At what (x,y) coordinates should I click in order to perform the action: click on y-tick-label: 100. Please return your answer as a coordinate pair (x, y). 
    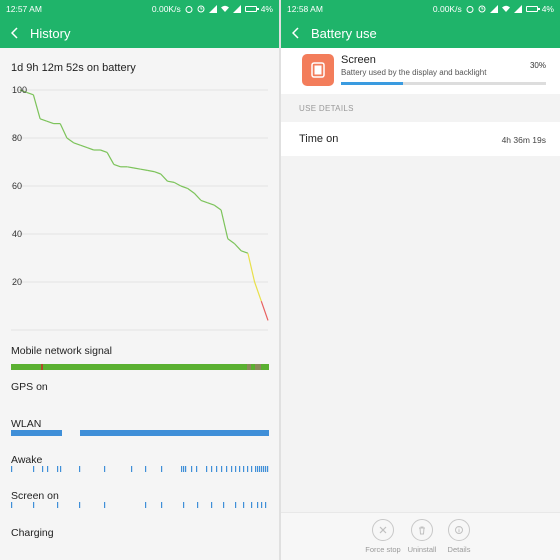
    Looking at the image, I should click on (19, 90).